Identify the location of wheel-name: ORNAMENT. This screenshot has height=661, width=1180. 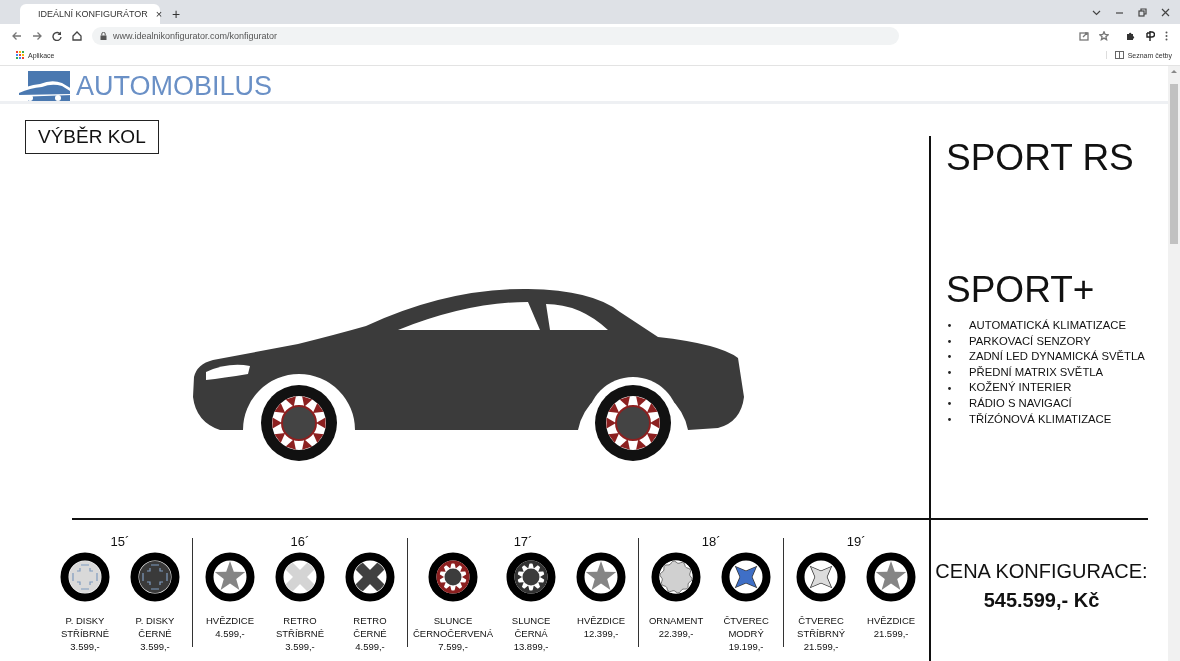
(676, 620).